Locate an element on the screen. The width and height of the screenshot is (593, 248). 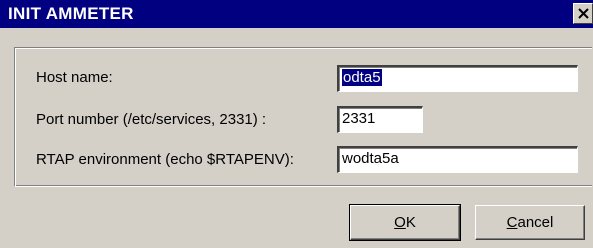
port-number-label: Port number (/etc/services, 2331) : is located at coordinates (151, 119).